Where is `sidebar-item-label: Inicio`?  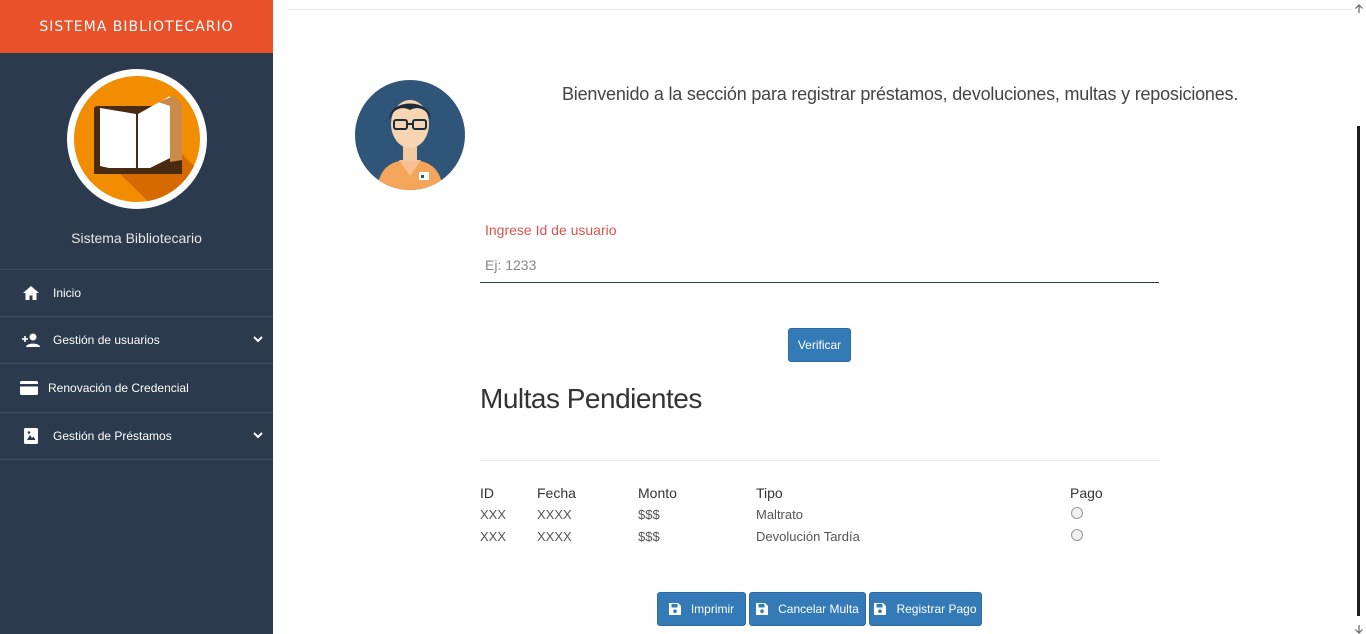 sidebar-item-label: Inicio is located at coordinates (67, 293).